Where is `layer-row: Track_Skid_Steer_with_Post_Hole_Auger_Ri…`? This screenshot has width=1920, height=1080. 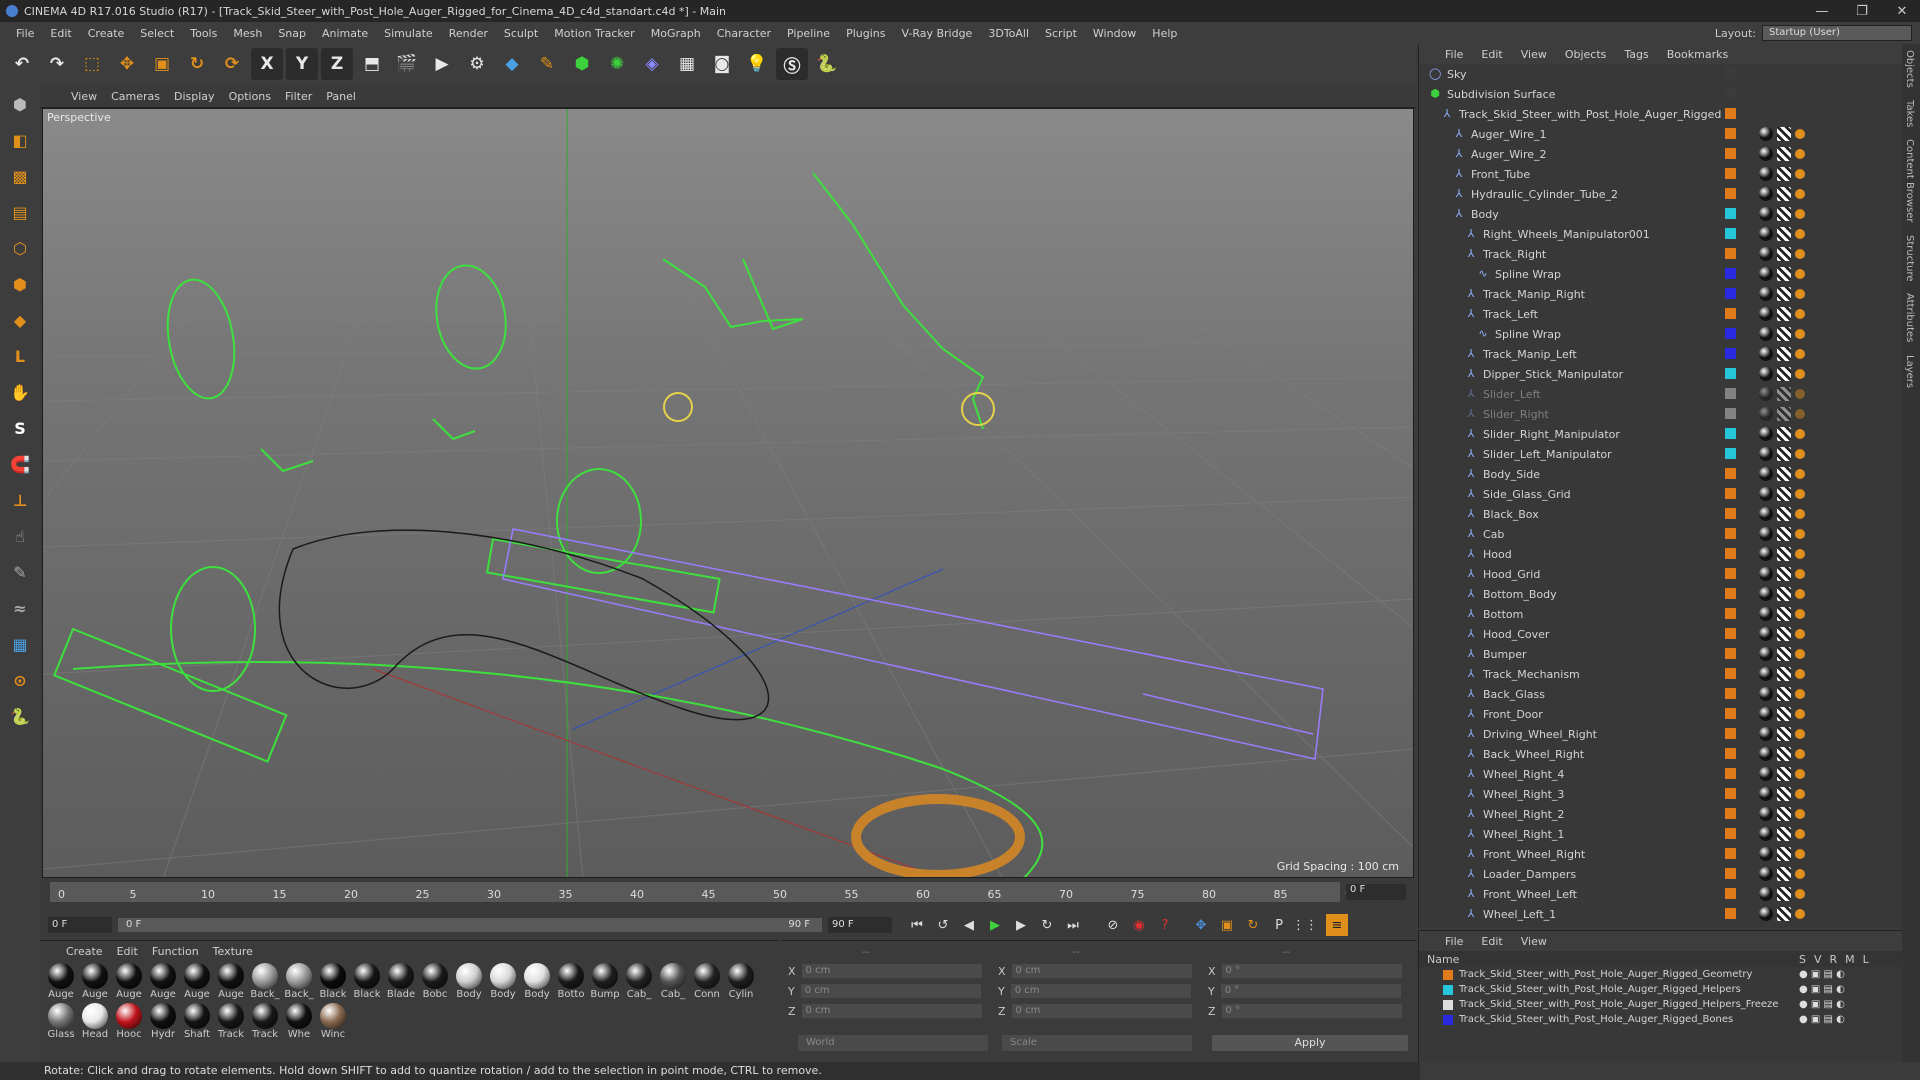
layer-row: Track_Skid_Steer_with_Post_Hole_Auger_Ri… is located at coordinates (1660, 989).